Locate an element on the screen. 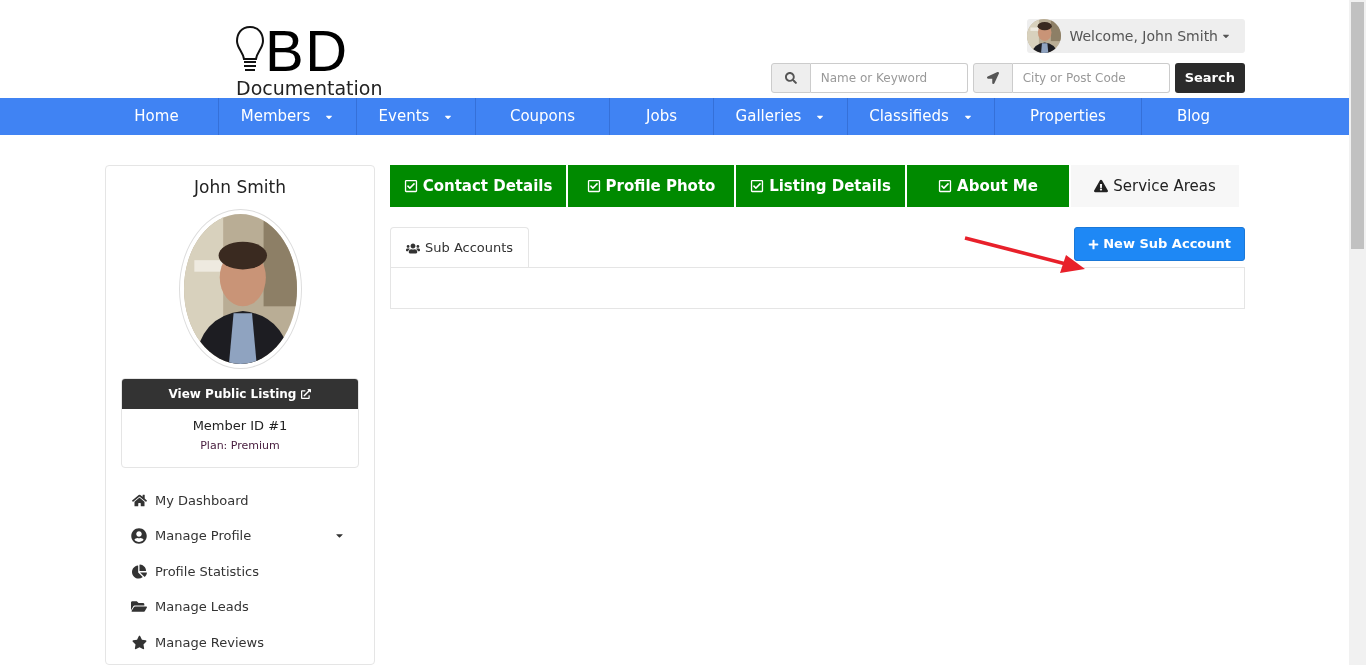 Image resolution: width=1366 pixels, height=665 pixels. pie-chart-icon is located at coordinates (139, 571).